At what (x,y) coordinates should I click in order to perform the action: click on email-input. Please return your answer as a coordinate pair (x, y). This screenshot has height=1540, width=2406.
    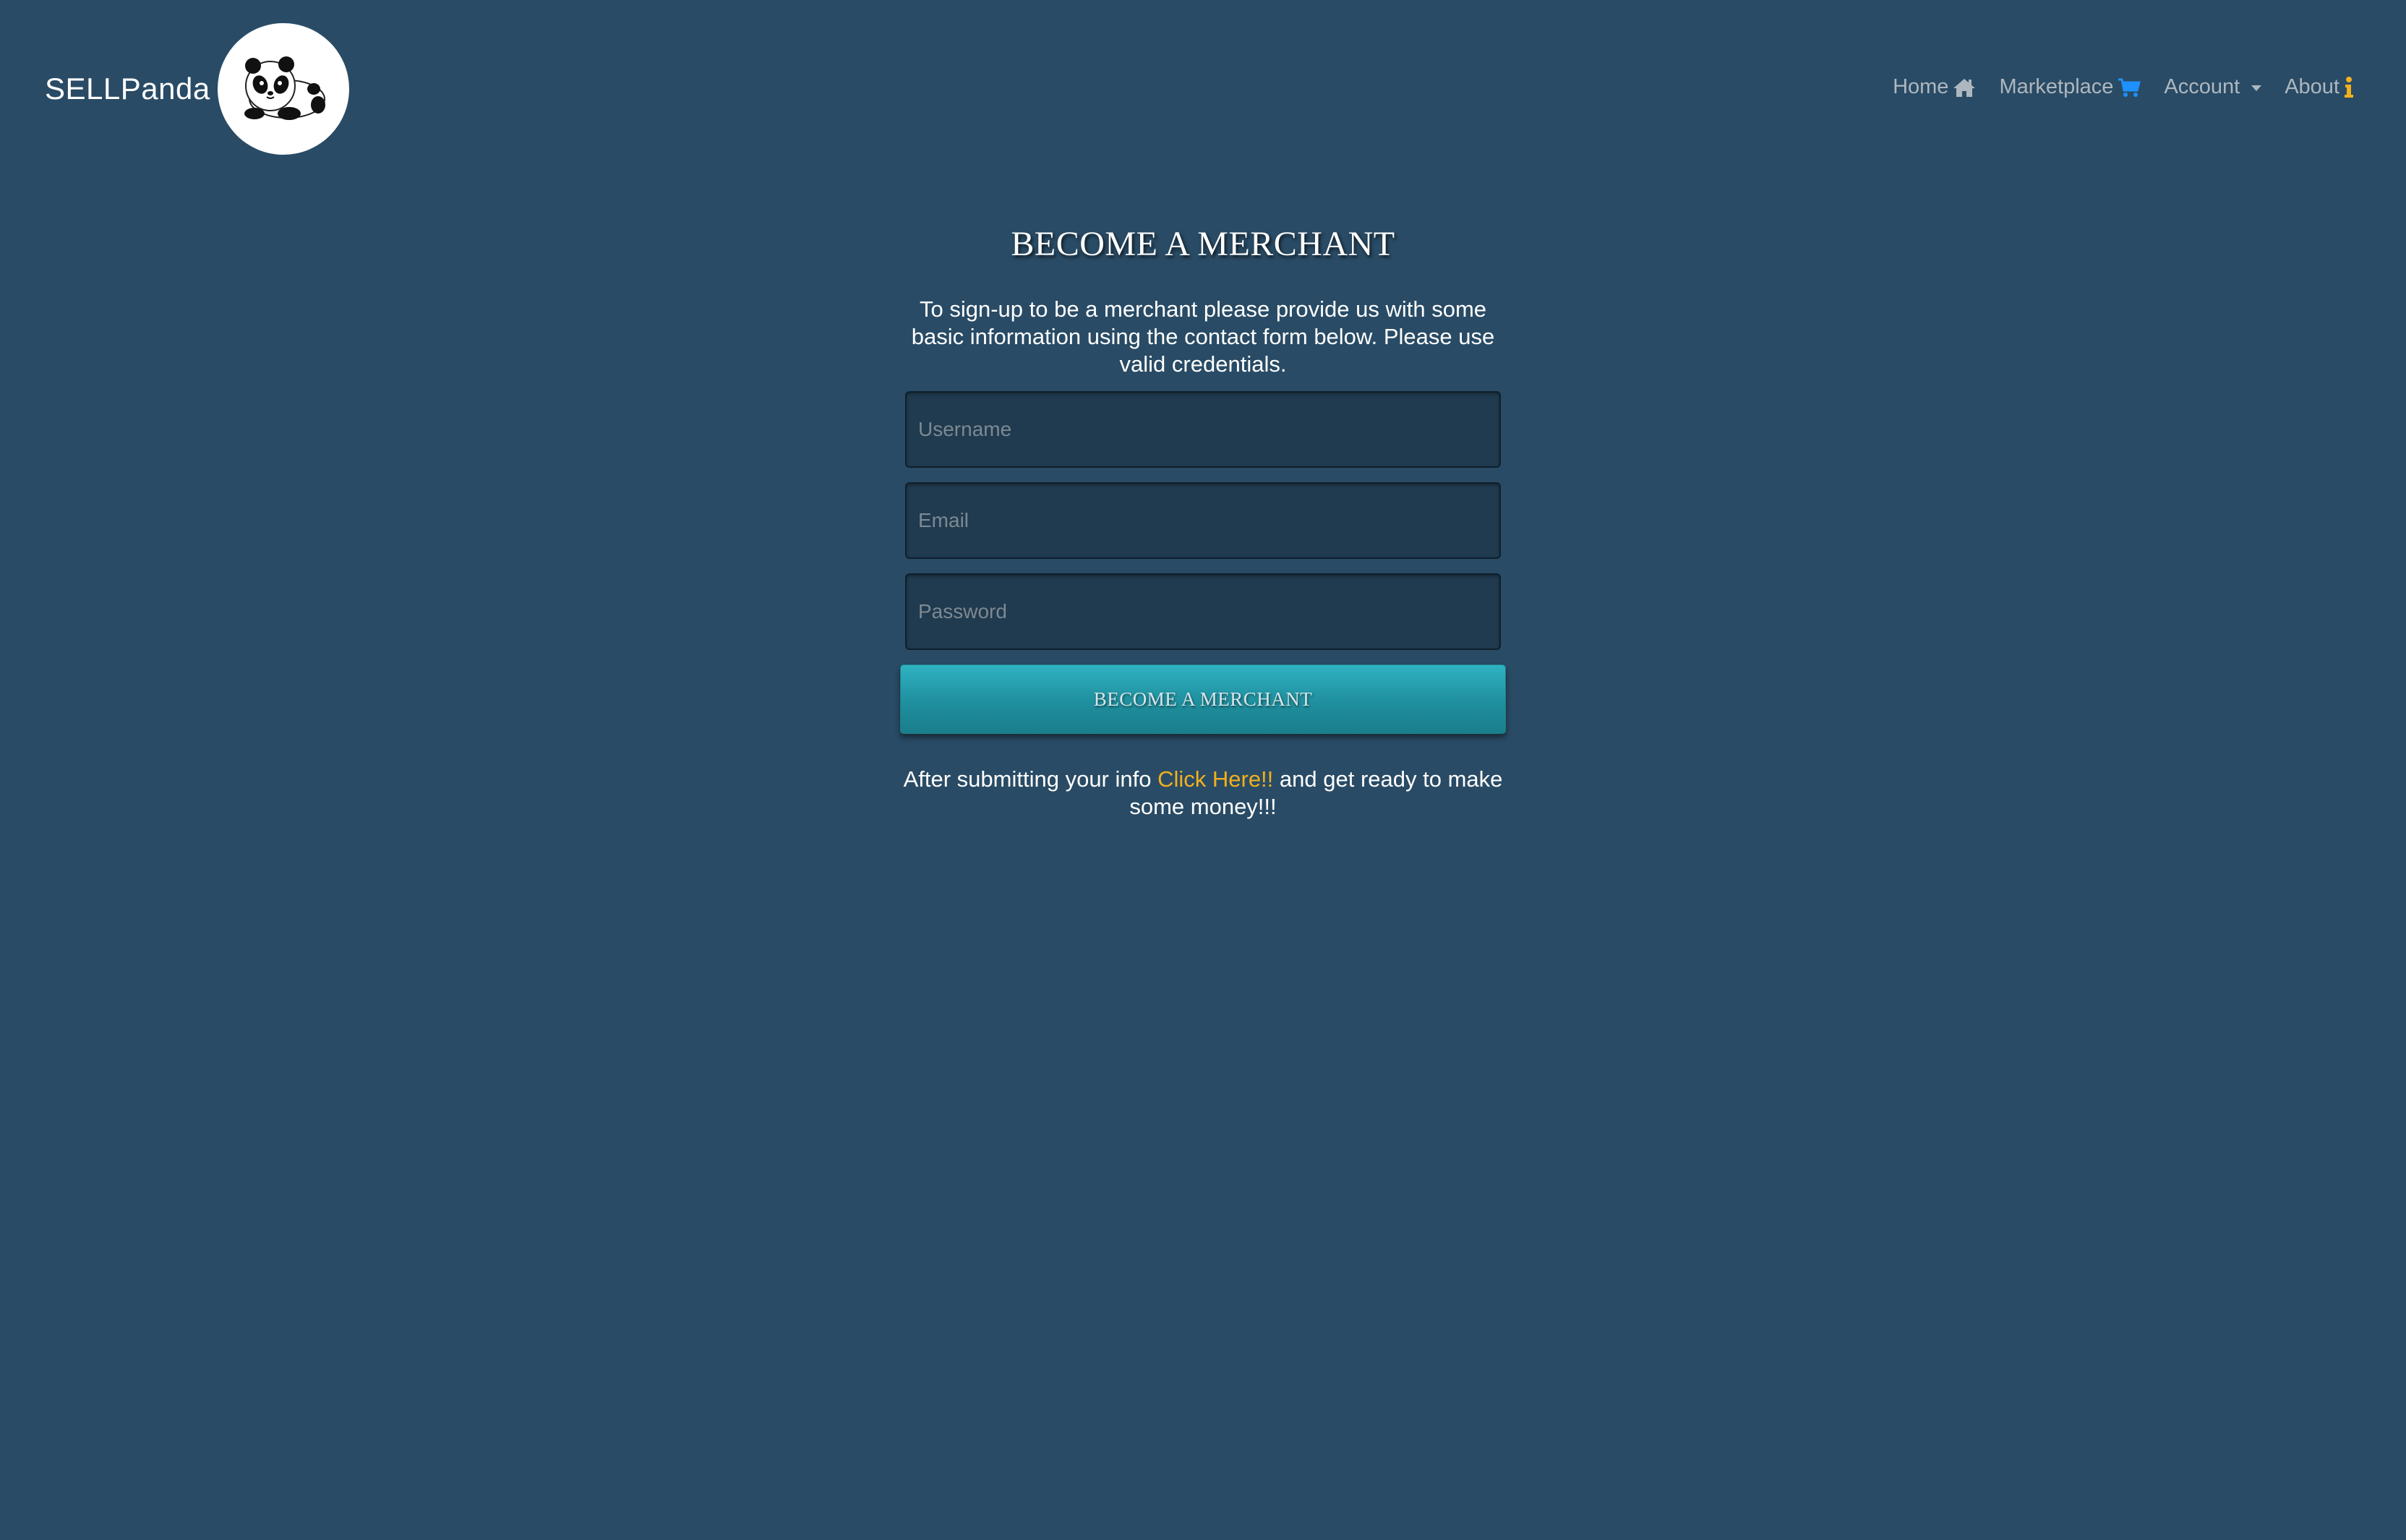
    Looking at the image, I should click on (1203, 520).